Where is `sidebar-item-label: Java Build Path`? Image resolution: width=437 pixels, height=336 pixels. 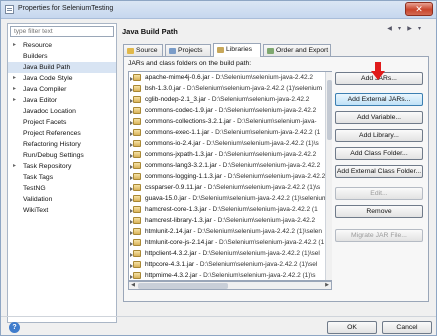 sidebar-item-label: Java Build Path is located at coordinates (47, 67).